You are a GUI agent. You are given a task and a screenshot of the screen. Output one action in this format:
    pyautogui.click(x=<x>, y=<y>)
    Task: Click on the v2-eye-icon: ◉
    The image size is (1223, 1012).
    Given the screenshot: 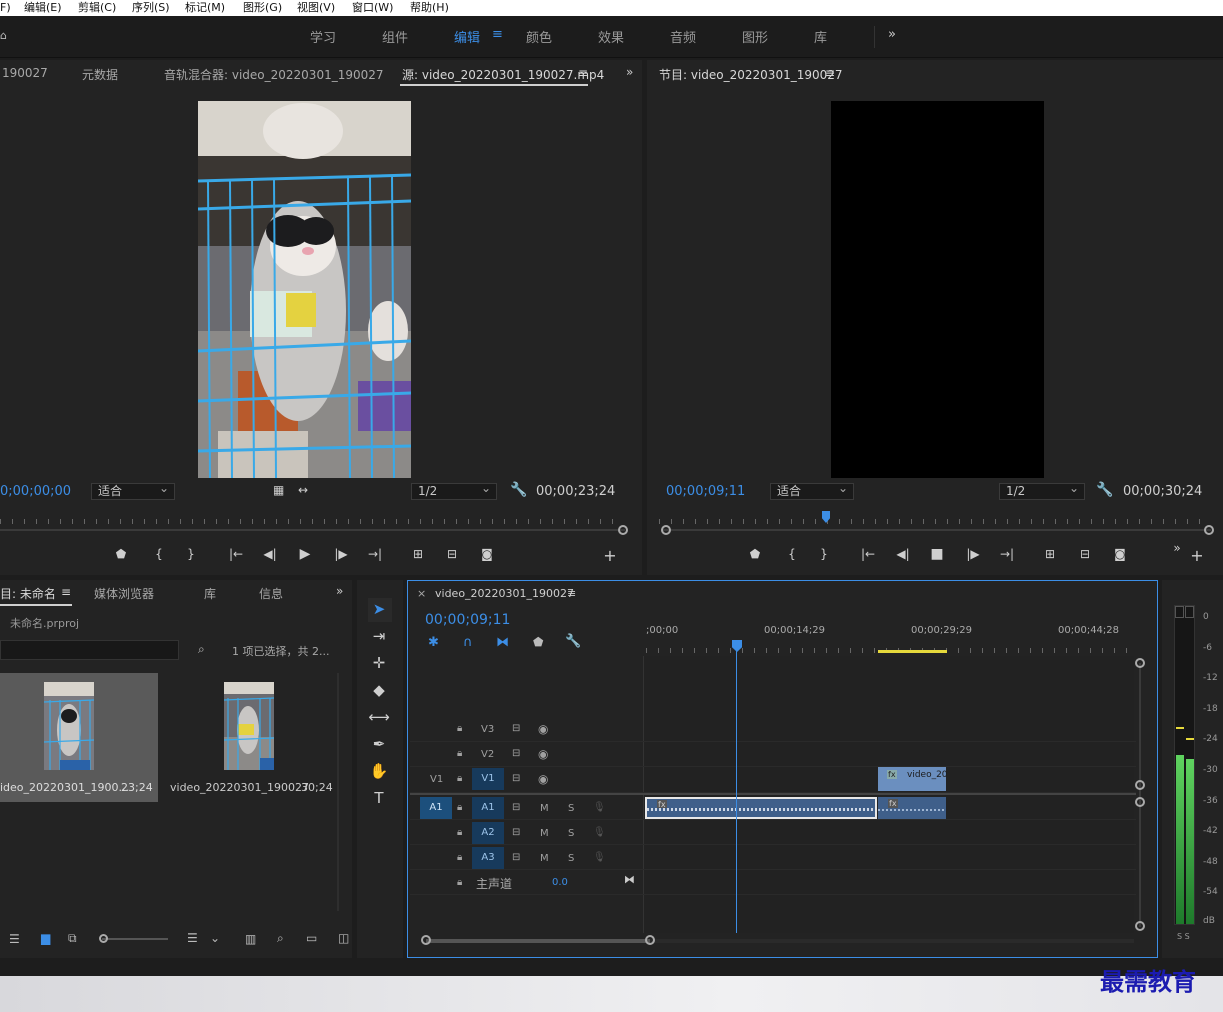 What is the action you would take?
    pyautogui.click(x=543, y=754)
    